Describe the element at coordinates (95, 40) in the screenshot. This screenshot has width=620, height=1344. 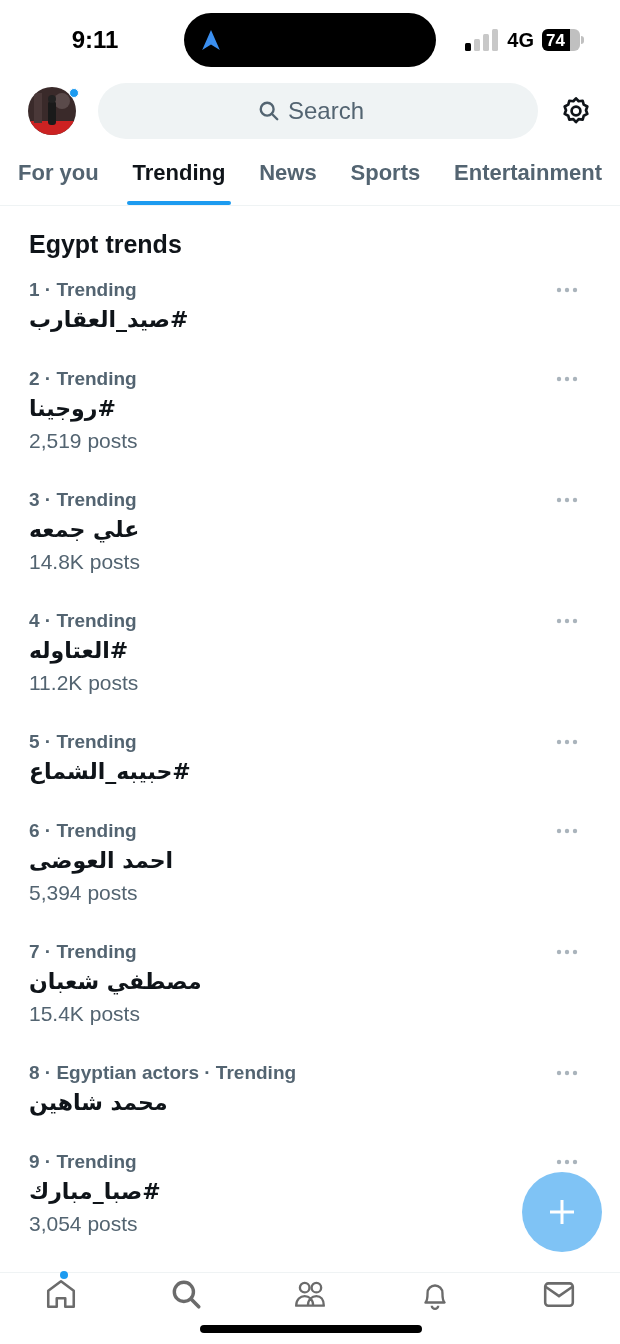
I see `clock-time: 9:11` at that location.